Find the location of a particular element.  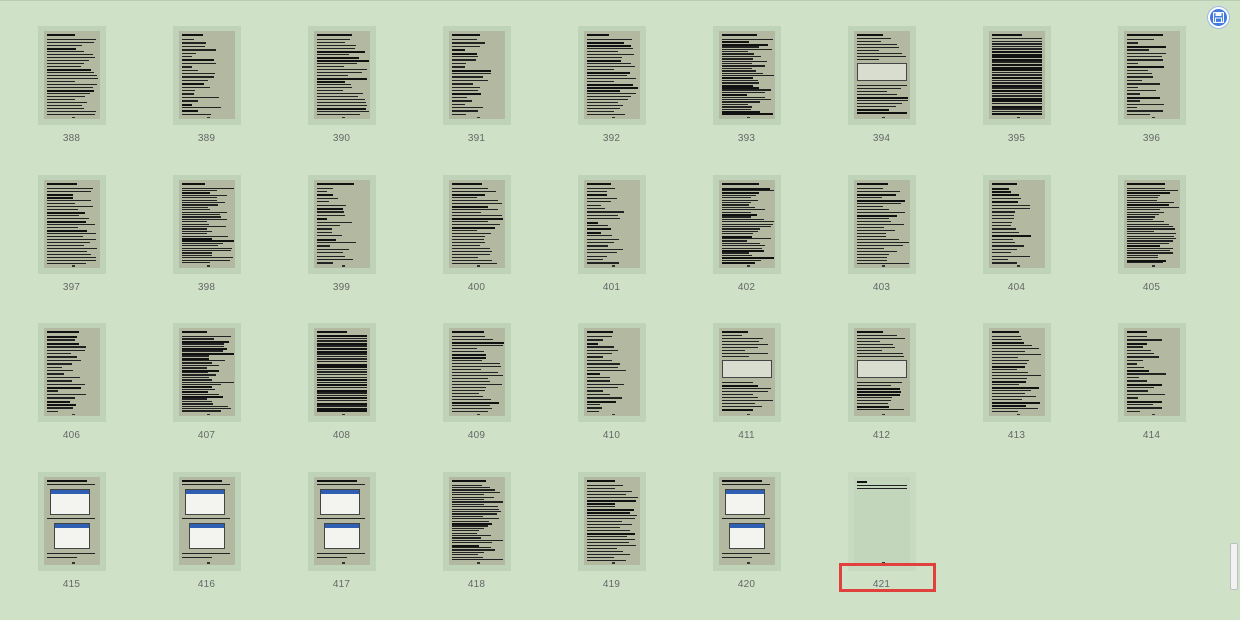

page-thumbnail: 395 is located at coordinates (1016, 100).